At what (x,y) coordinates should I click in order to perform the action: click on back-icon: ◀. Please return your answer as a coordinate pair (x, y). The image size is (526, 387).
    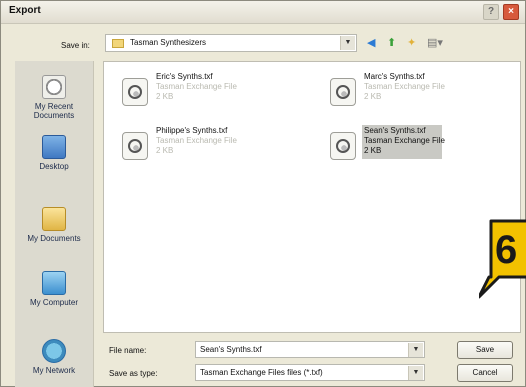
    Looking at the image, I should click on (371, 43).